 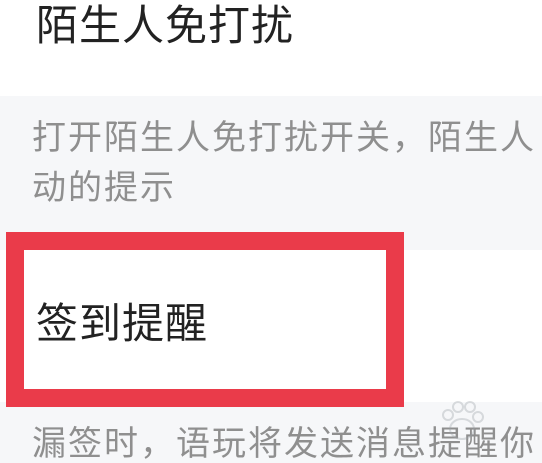 I want to click on baidu-paw-watermark-icon, so click(x=463, y=420).